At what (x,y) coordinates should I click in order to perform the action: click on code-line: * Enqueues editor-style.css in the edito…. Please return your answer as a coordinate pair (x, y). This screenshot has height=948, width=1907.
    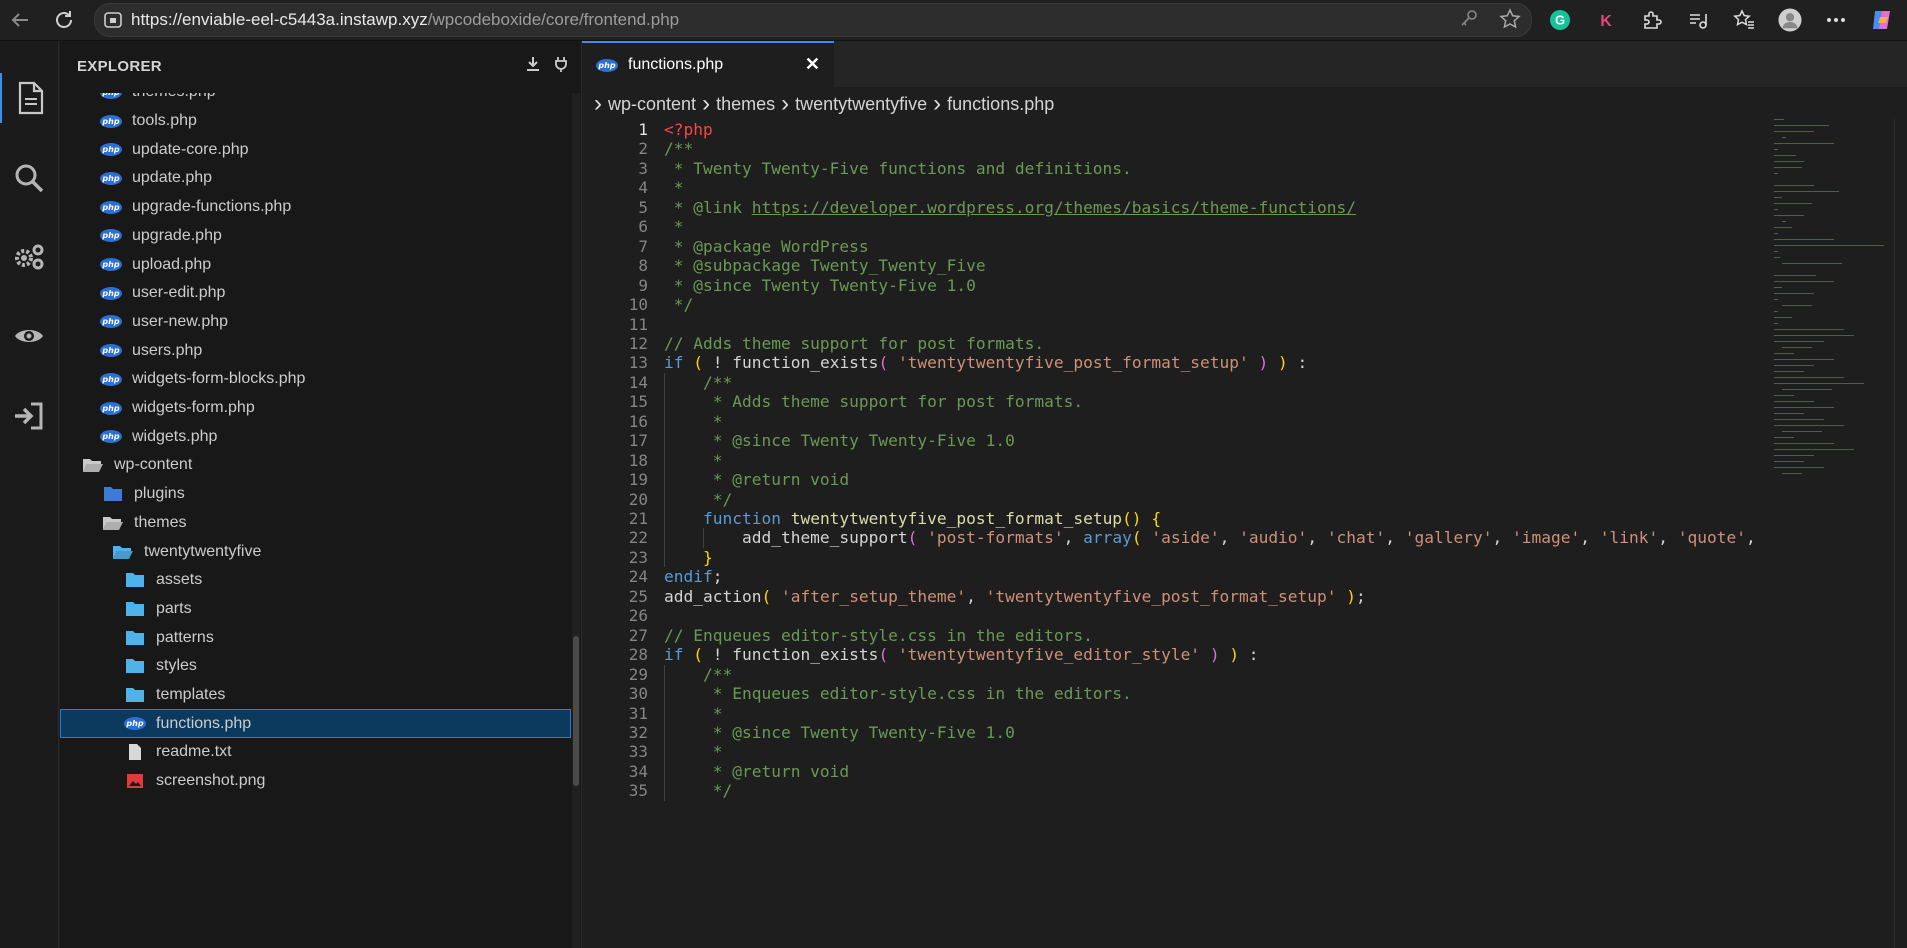
    Looking at the image, I should click on (898, 693).